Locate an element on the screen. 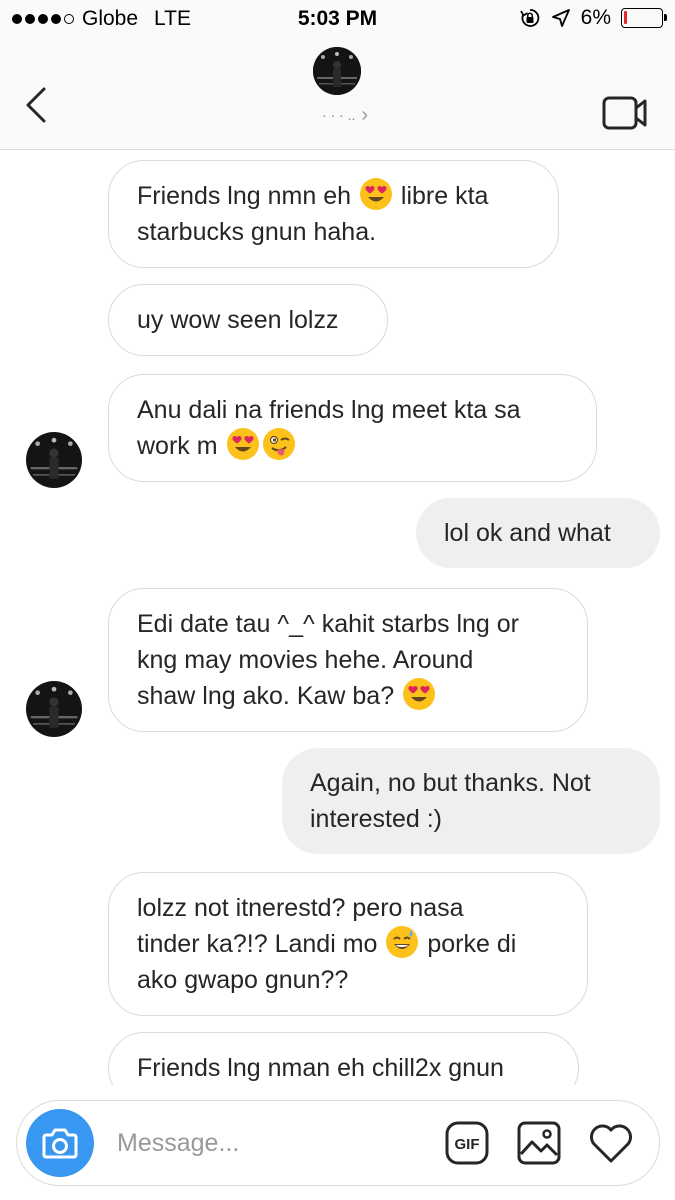 Image resolution: width=675 pixels, height=1200 pixels. status-right: 6% is located at coordinates (593, 18).